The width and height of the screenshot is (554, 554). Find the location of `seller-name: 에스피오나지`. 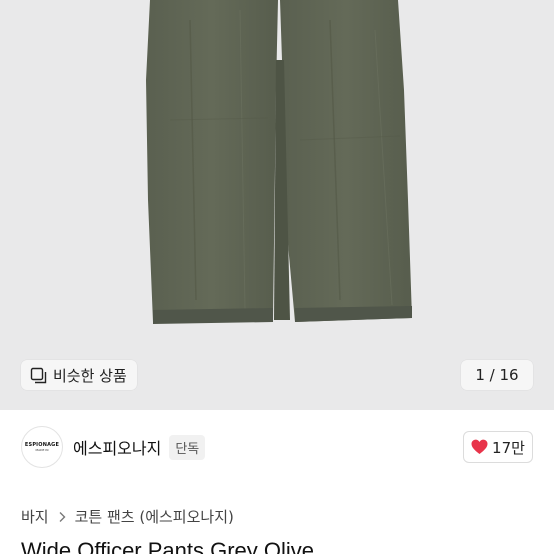

seller-name: 에스피오나지 is located at coordinates (117, 447).